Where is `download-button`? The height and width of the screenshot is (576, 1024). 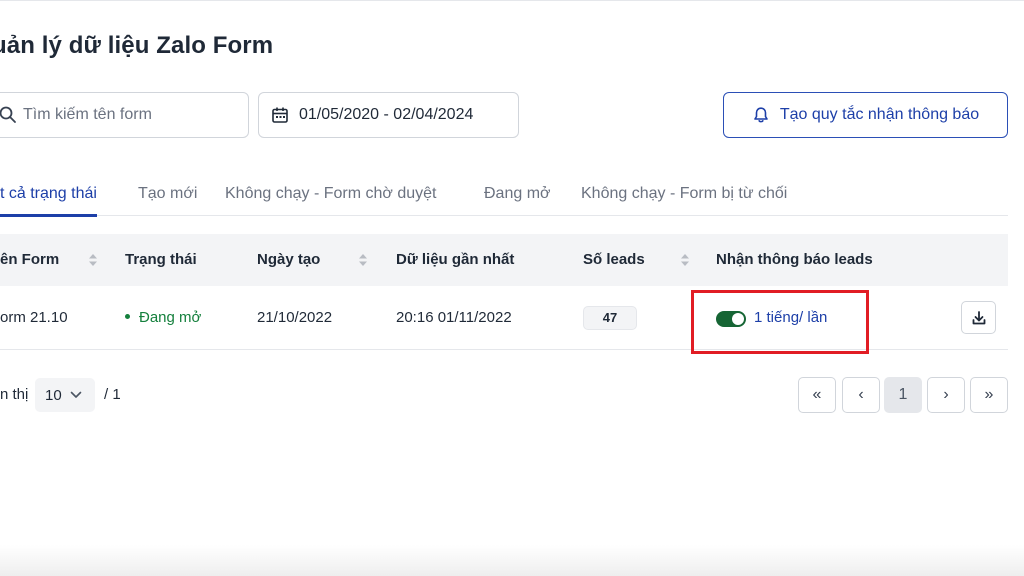
download-button is located at coordinates (978, 317).